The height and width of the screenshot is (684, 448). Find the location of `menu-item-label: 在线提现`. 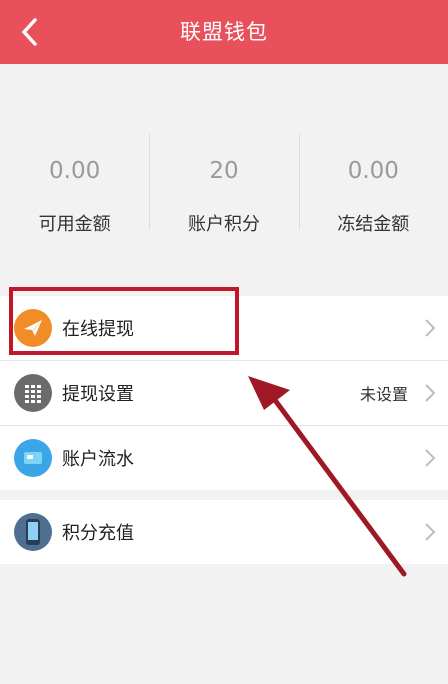

menu-item-label: 在线提现 is located at coordinates (98, 329).